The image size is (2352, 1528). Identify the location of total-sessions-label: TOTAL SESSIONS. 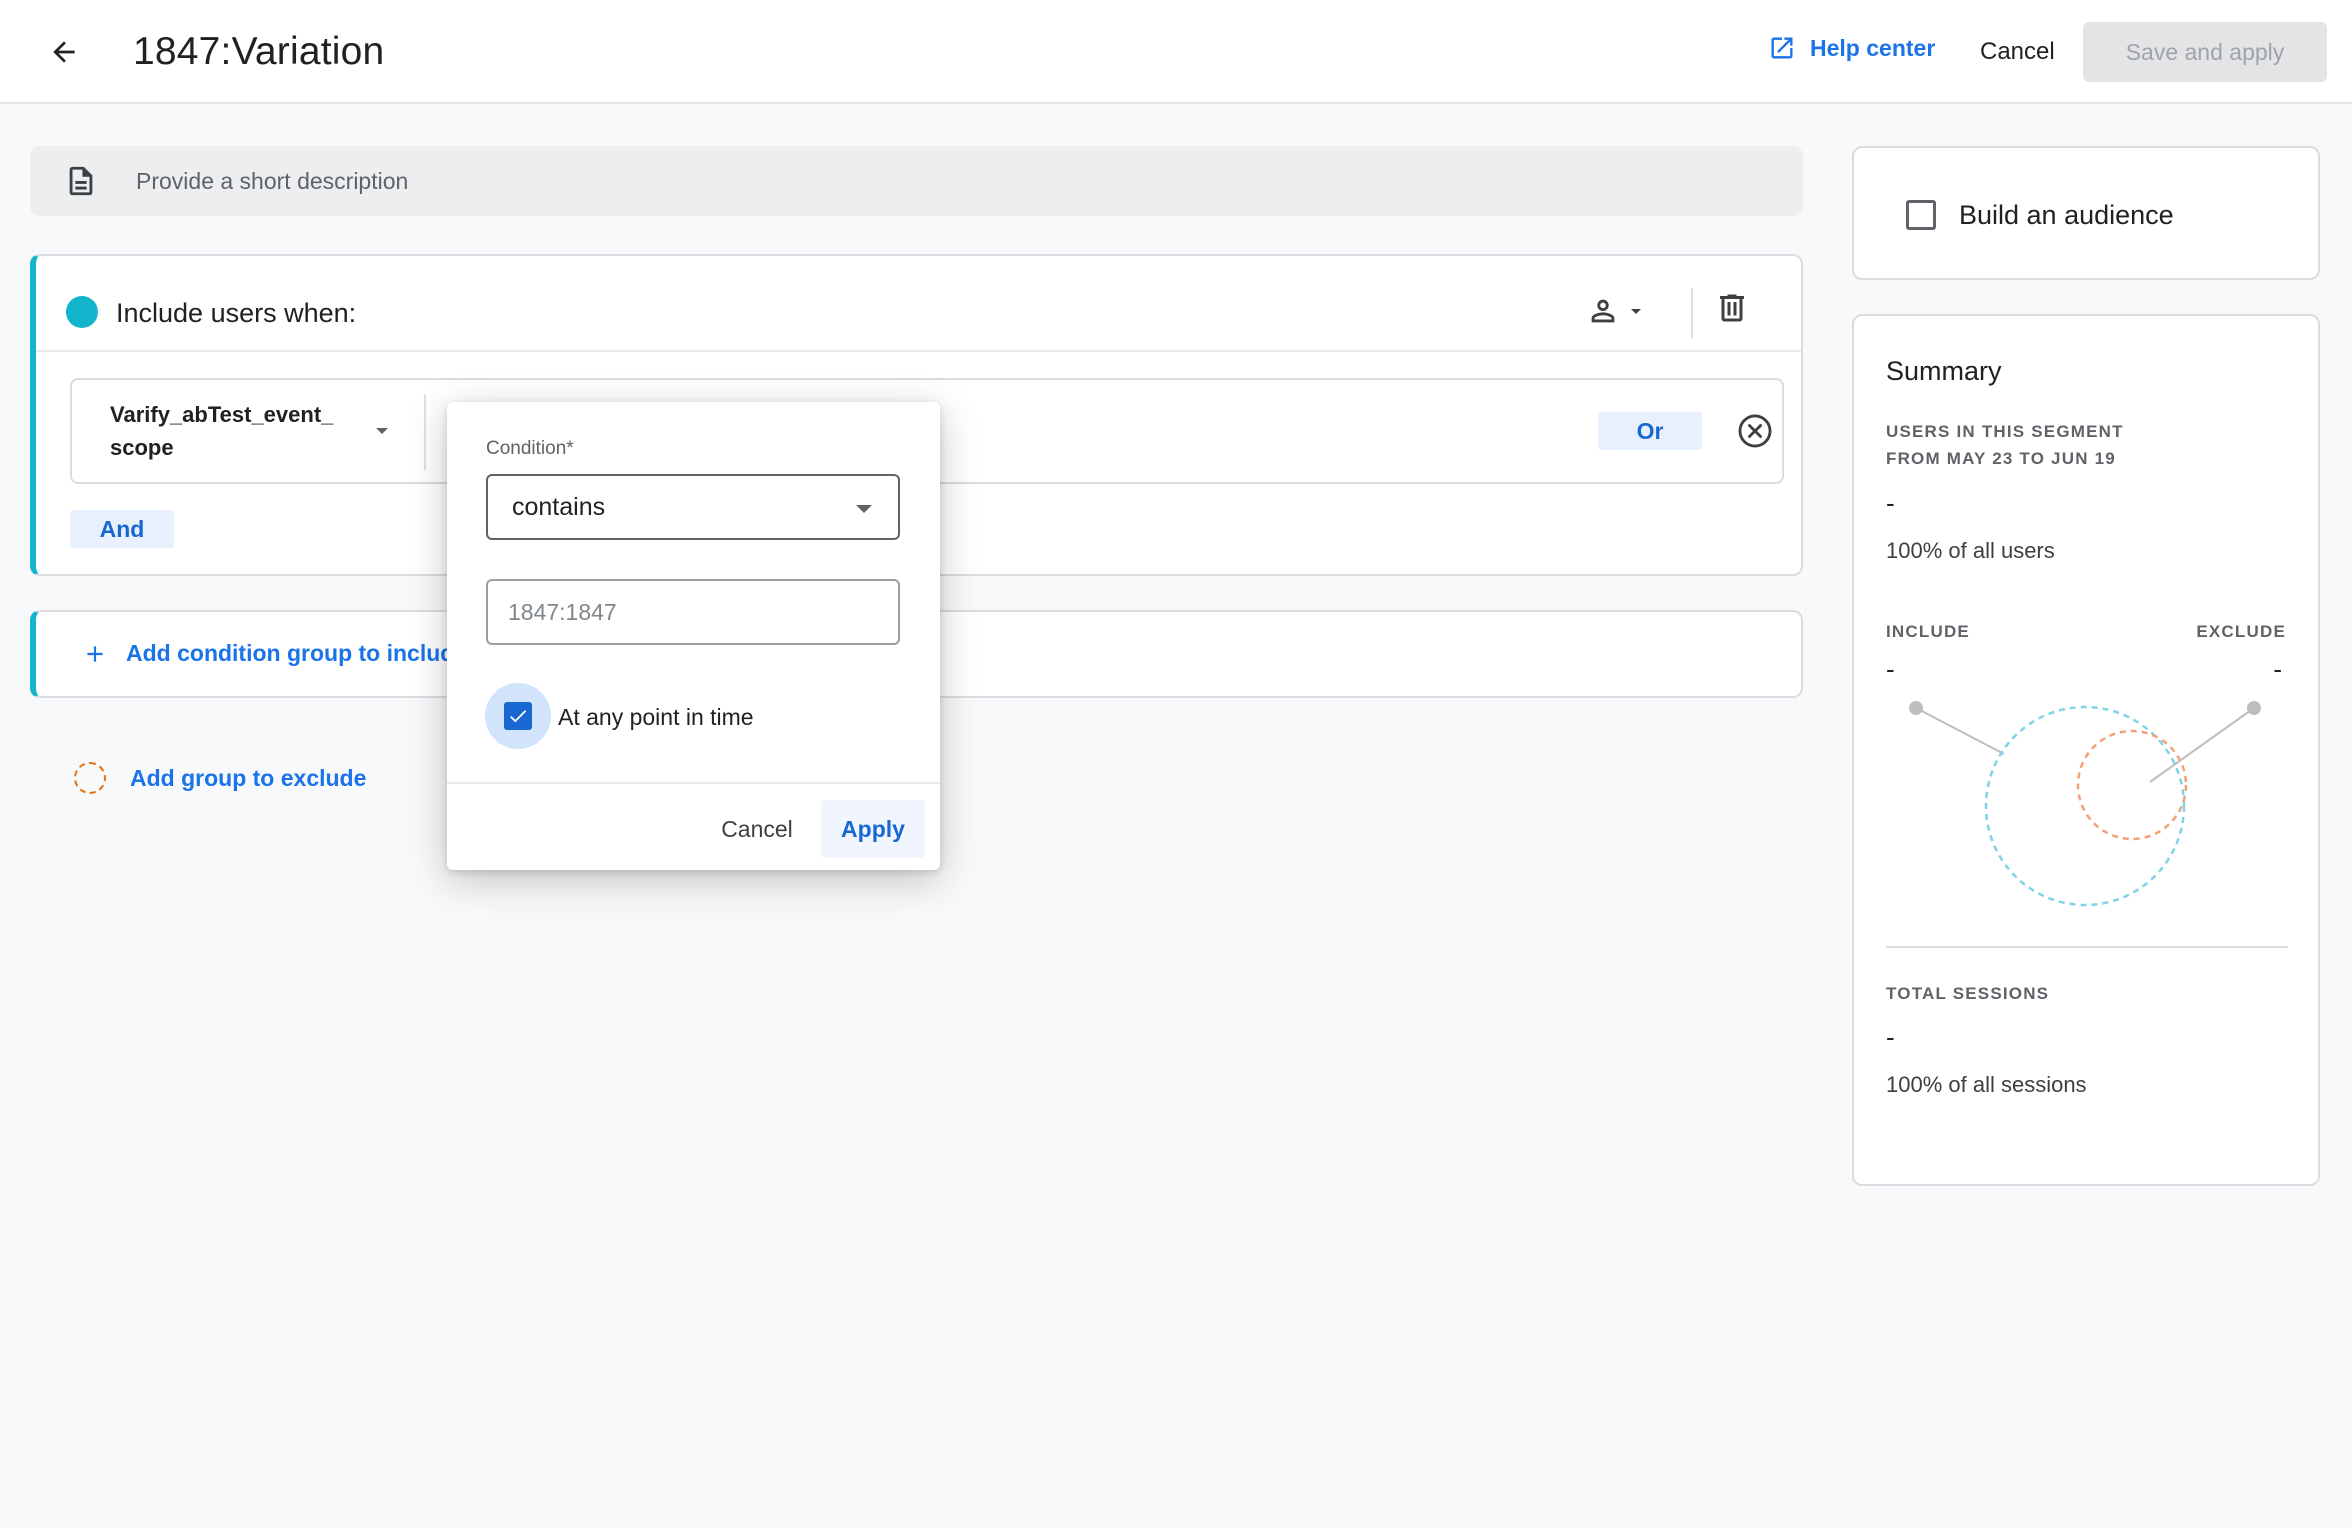
(1968, 993).